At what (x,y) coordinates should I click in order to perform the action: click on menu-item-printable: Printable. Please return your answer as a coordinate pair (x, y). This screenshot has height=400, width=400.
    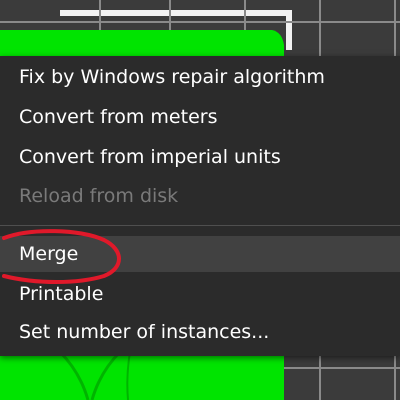
    Looking at the image, I should click on (200, 294).